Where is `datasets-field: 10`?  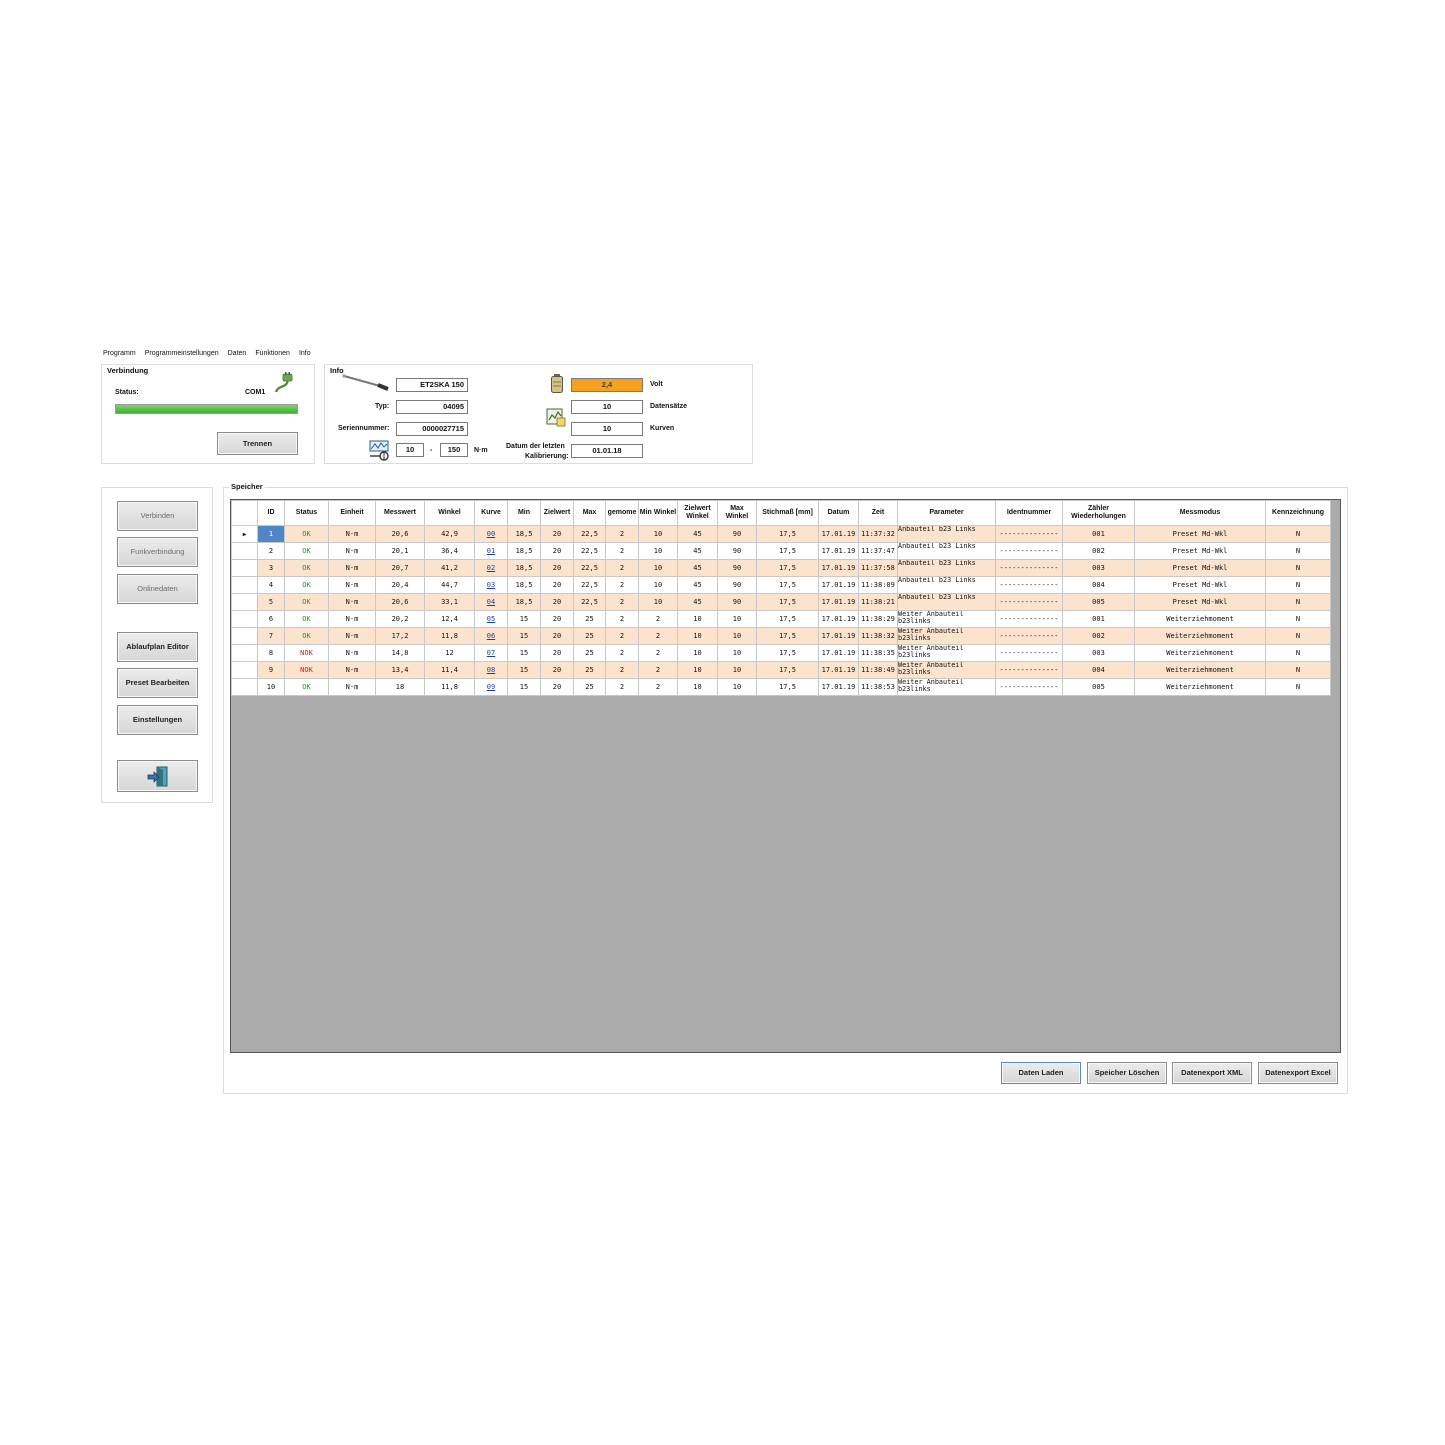 datasets-field: 10 is located at coordinates (607, 407).